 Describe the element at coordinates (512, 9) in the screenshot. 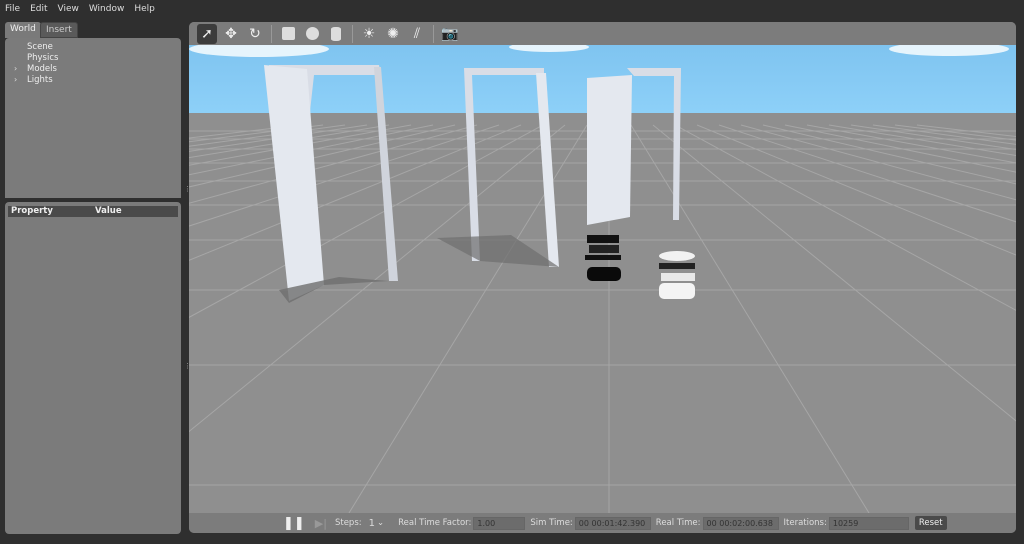

I see `menu-bar: File Edit View Window Help` at that location.